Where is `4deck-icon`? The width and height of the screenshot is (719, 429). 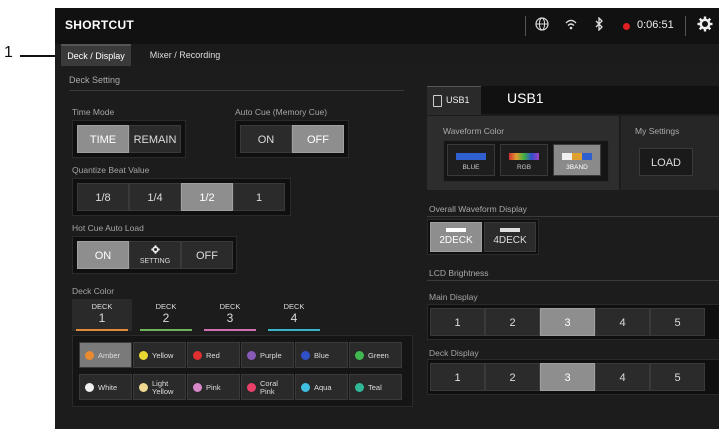
4deck-icon is located at coordinates (510, 230).